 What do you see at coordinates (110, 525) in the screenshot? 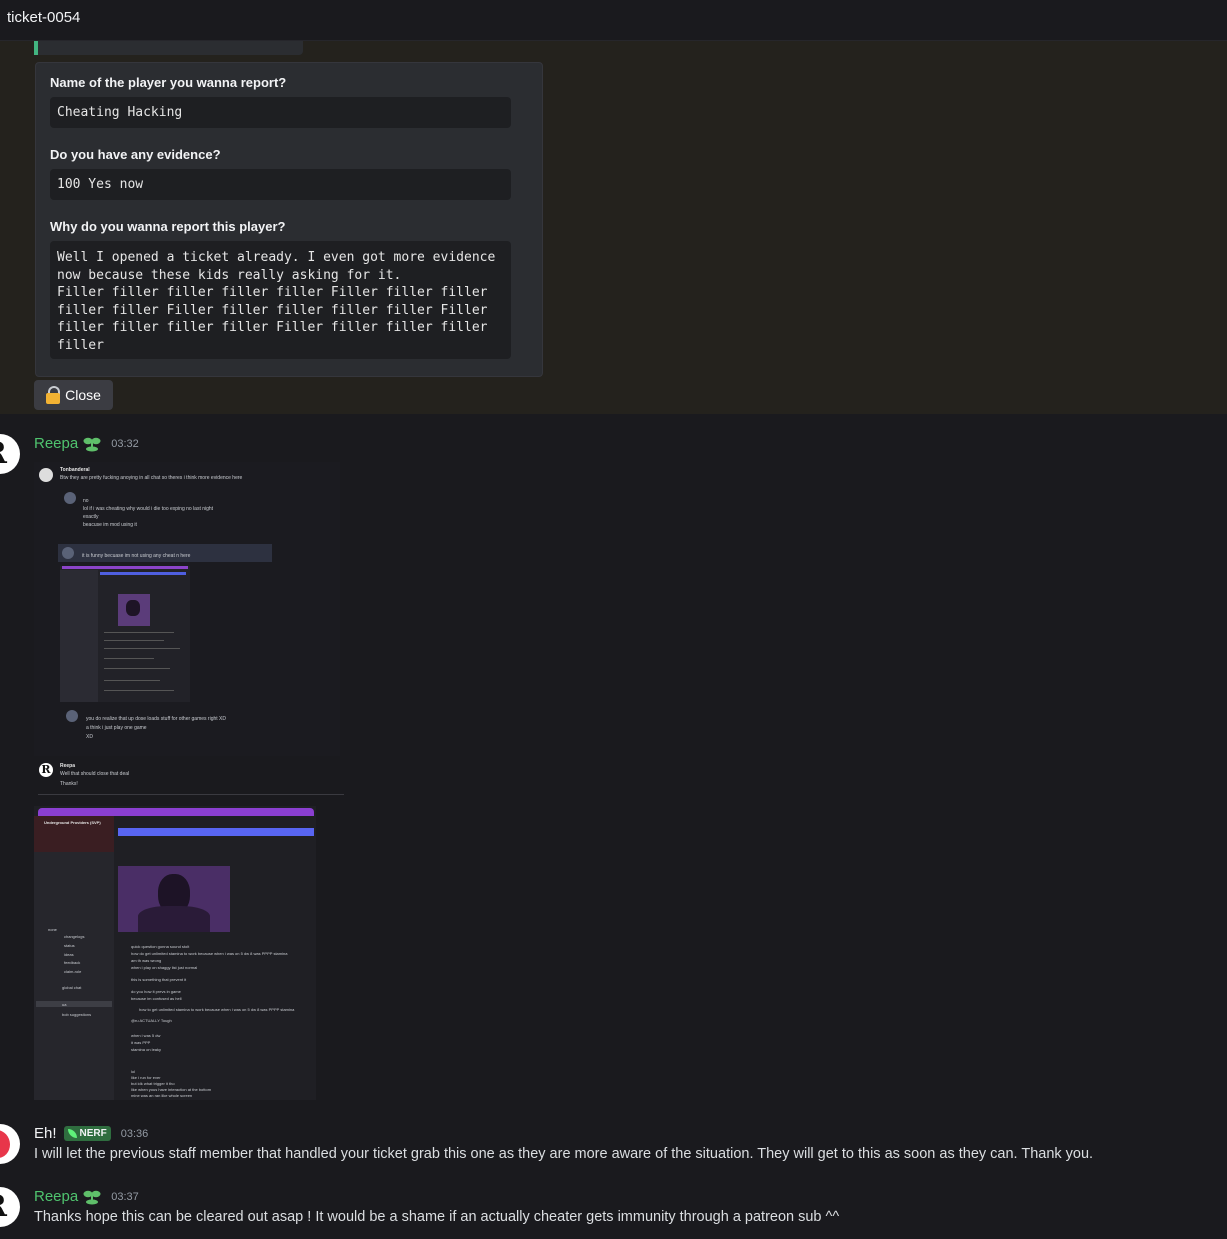
I see `nested-line: beacuse im mod using it` at bounding box center [110, 525].